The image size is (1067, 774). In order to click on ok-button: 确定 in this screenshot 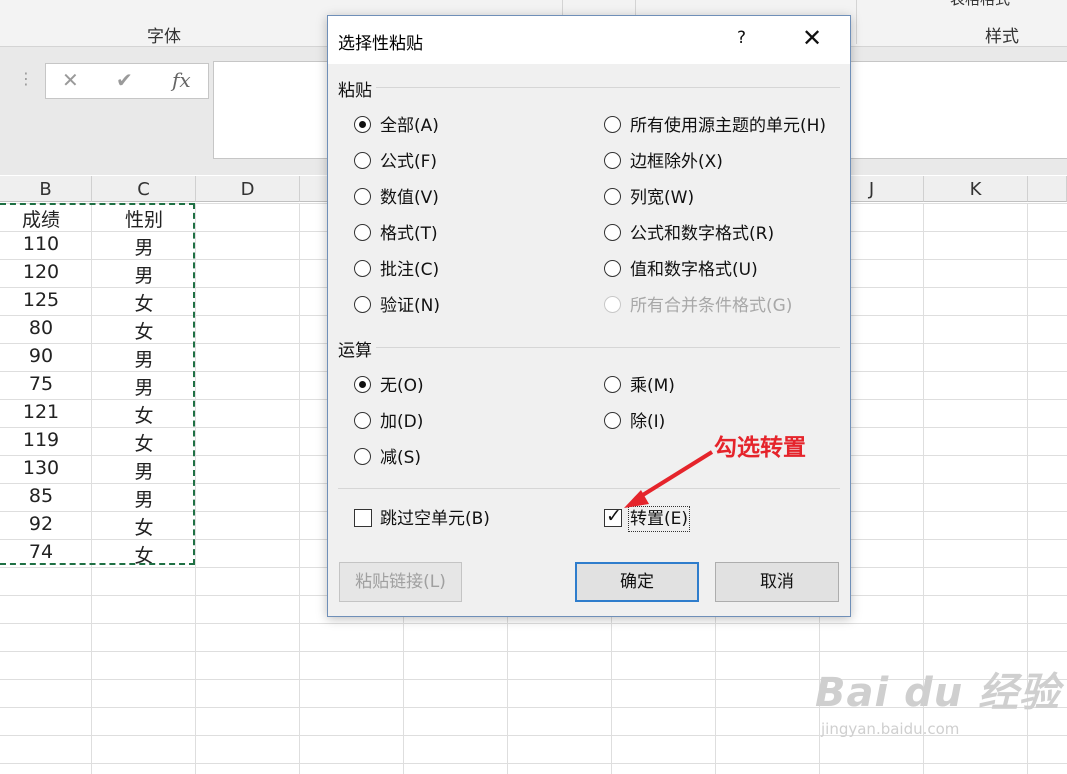, I will do `click(637, 582)`.